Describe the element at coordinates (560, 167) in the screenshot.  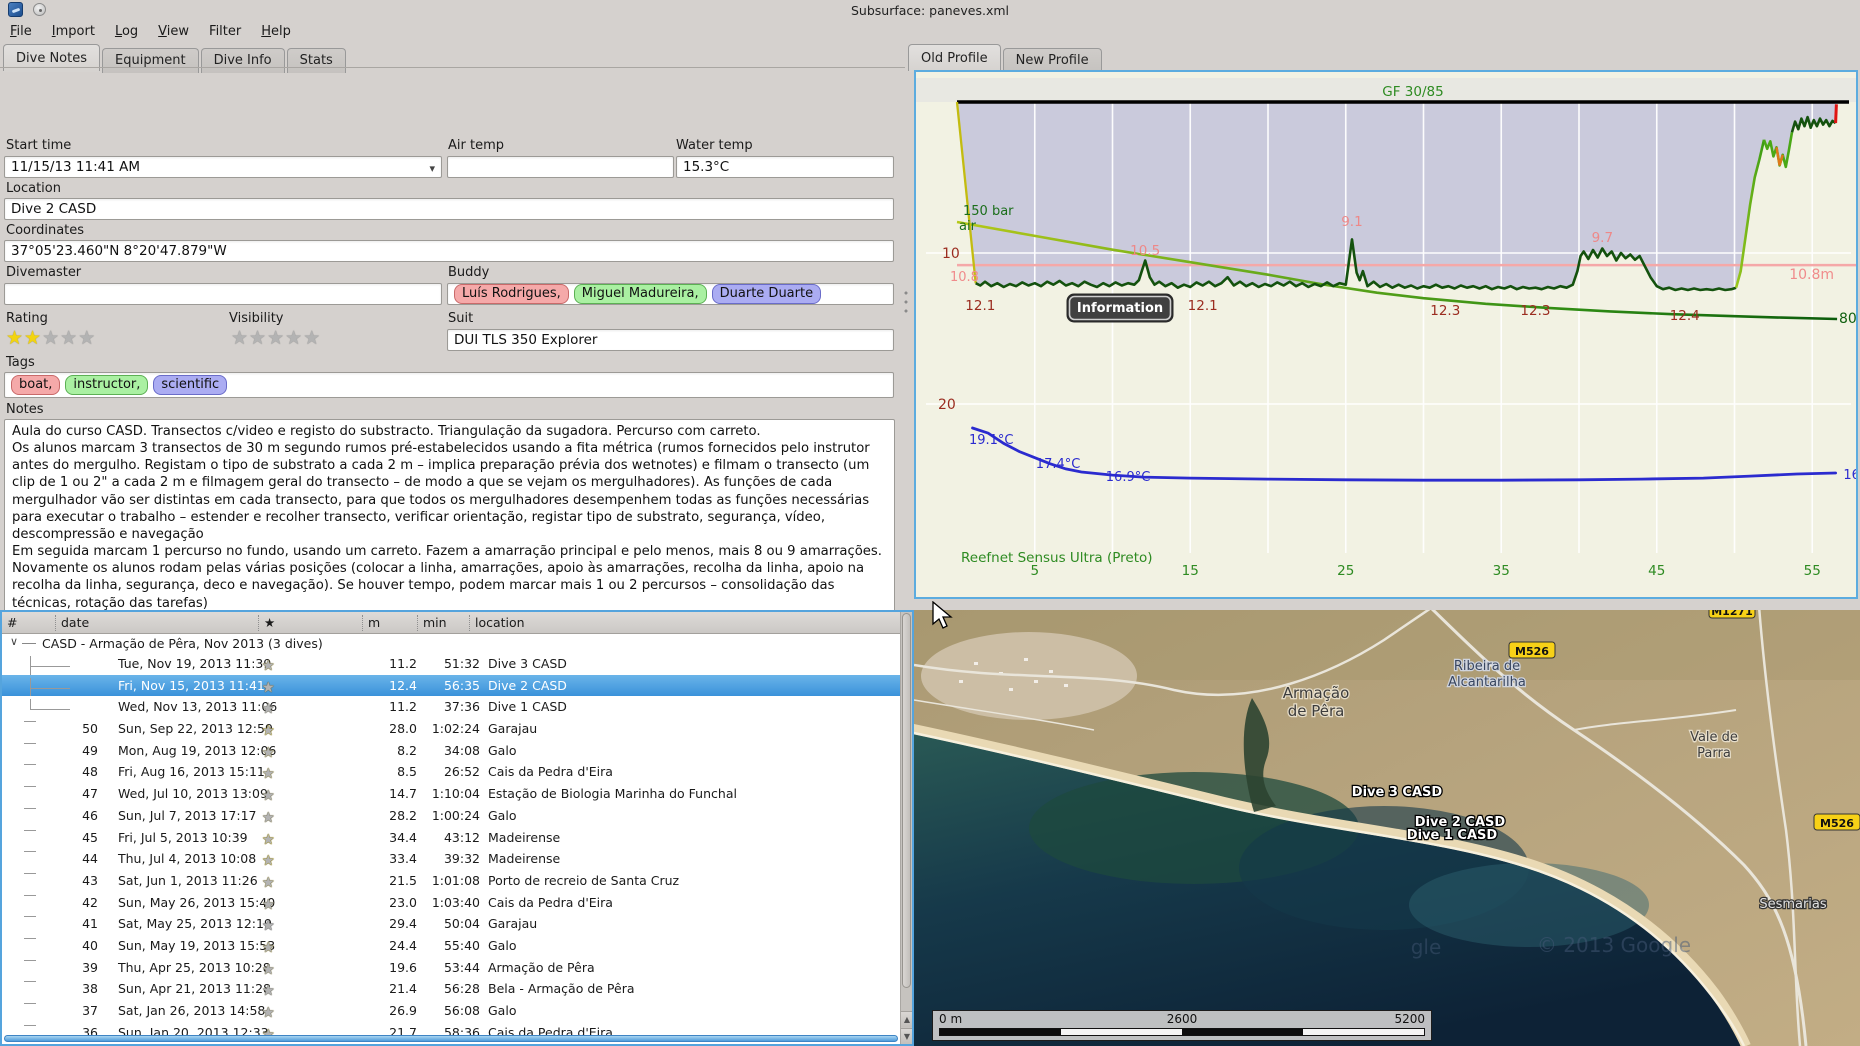
I see `air-temp-input` at that location.